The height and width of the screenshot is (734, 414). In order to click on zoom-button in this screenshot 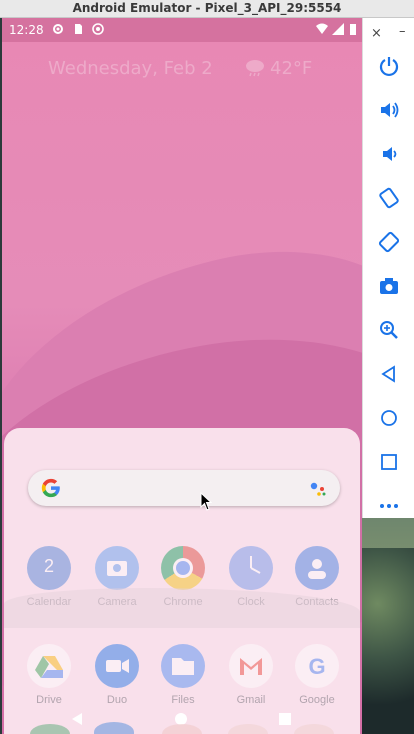, I will do `click(389, 330)`.